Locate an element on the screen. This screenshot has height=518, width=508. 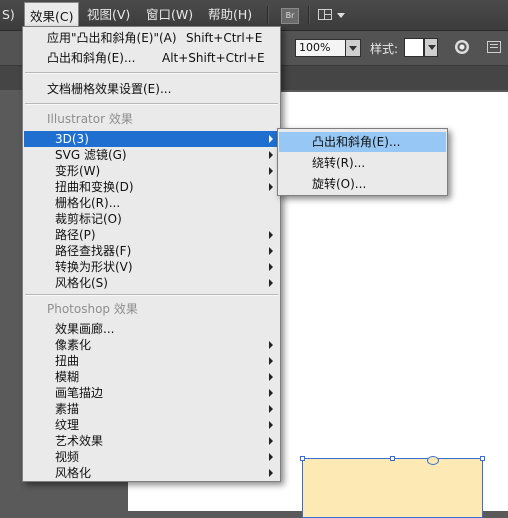
section-header-illustrator: Illustrator 效果 is located at coordinates (90, 119).